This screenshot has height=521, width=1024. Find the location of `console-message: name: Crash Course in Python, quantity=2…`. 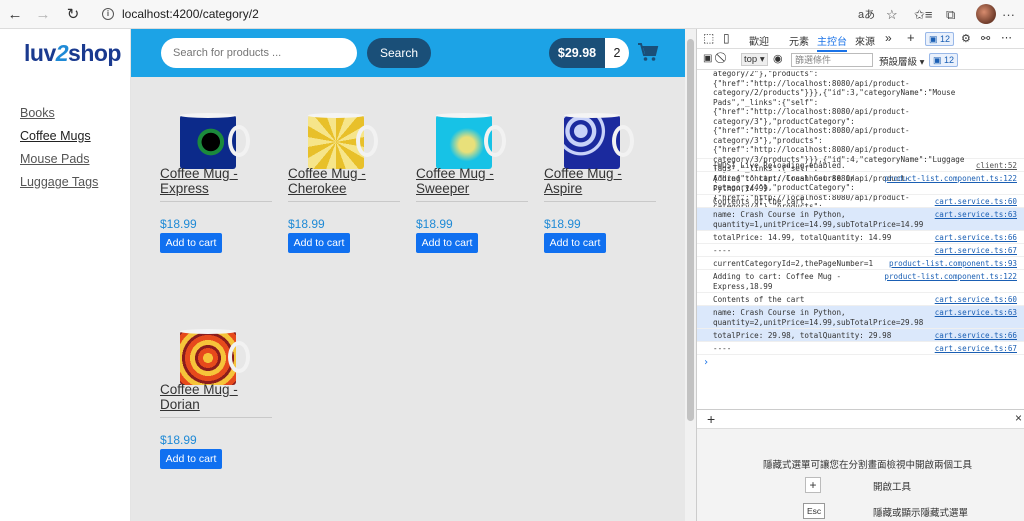

console-message: name: Crash Course in Python, quantity=2… is located at coordinates (818, 317).